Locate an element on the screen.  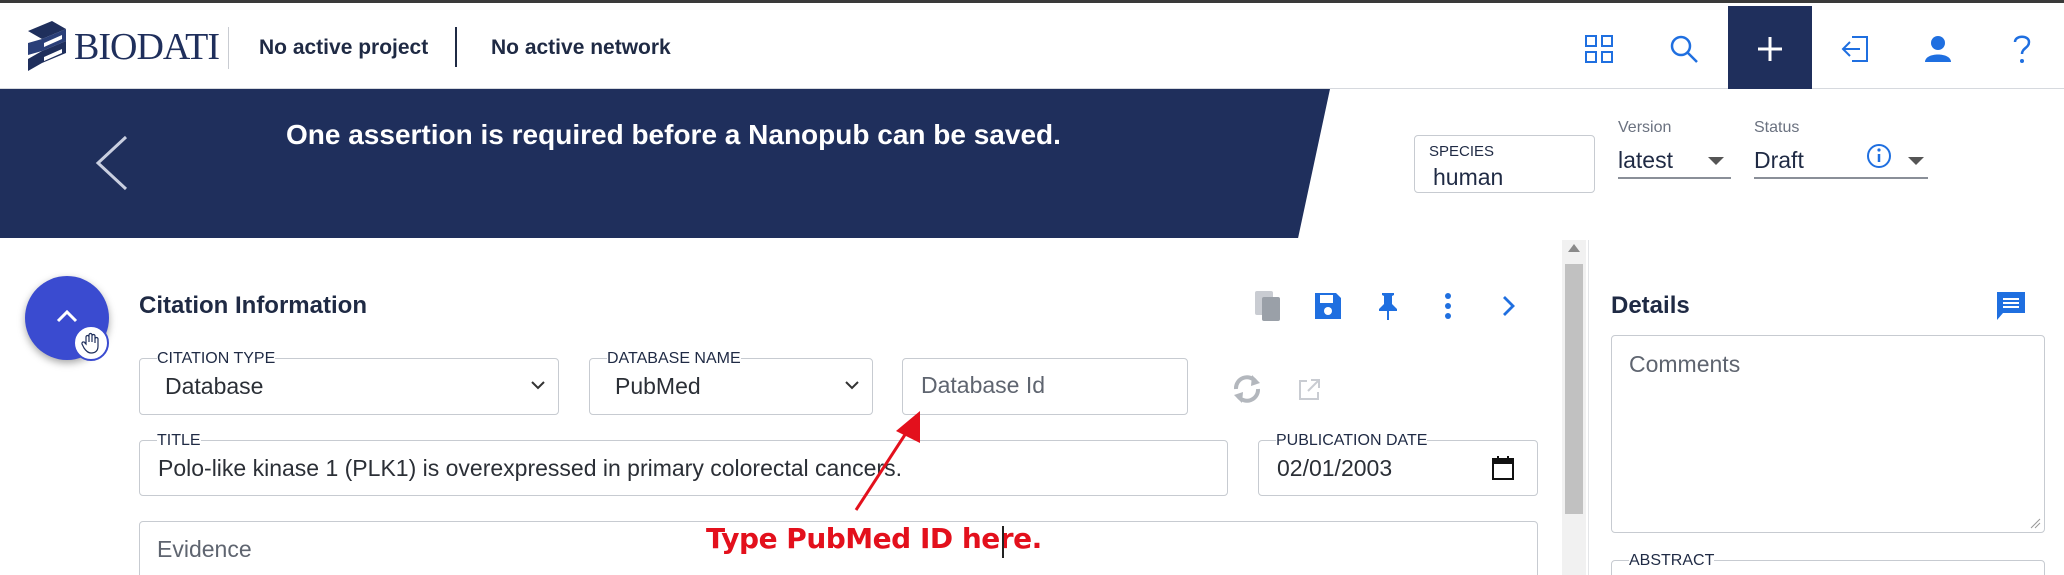
add-button is located at coordinates (1770, 49).